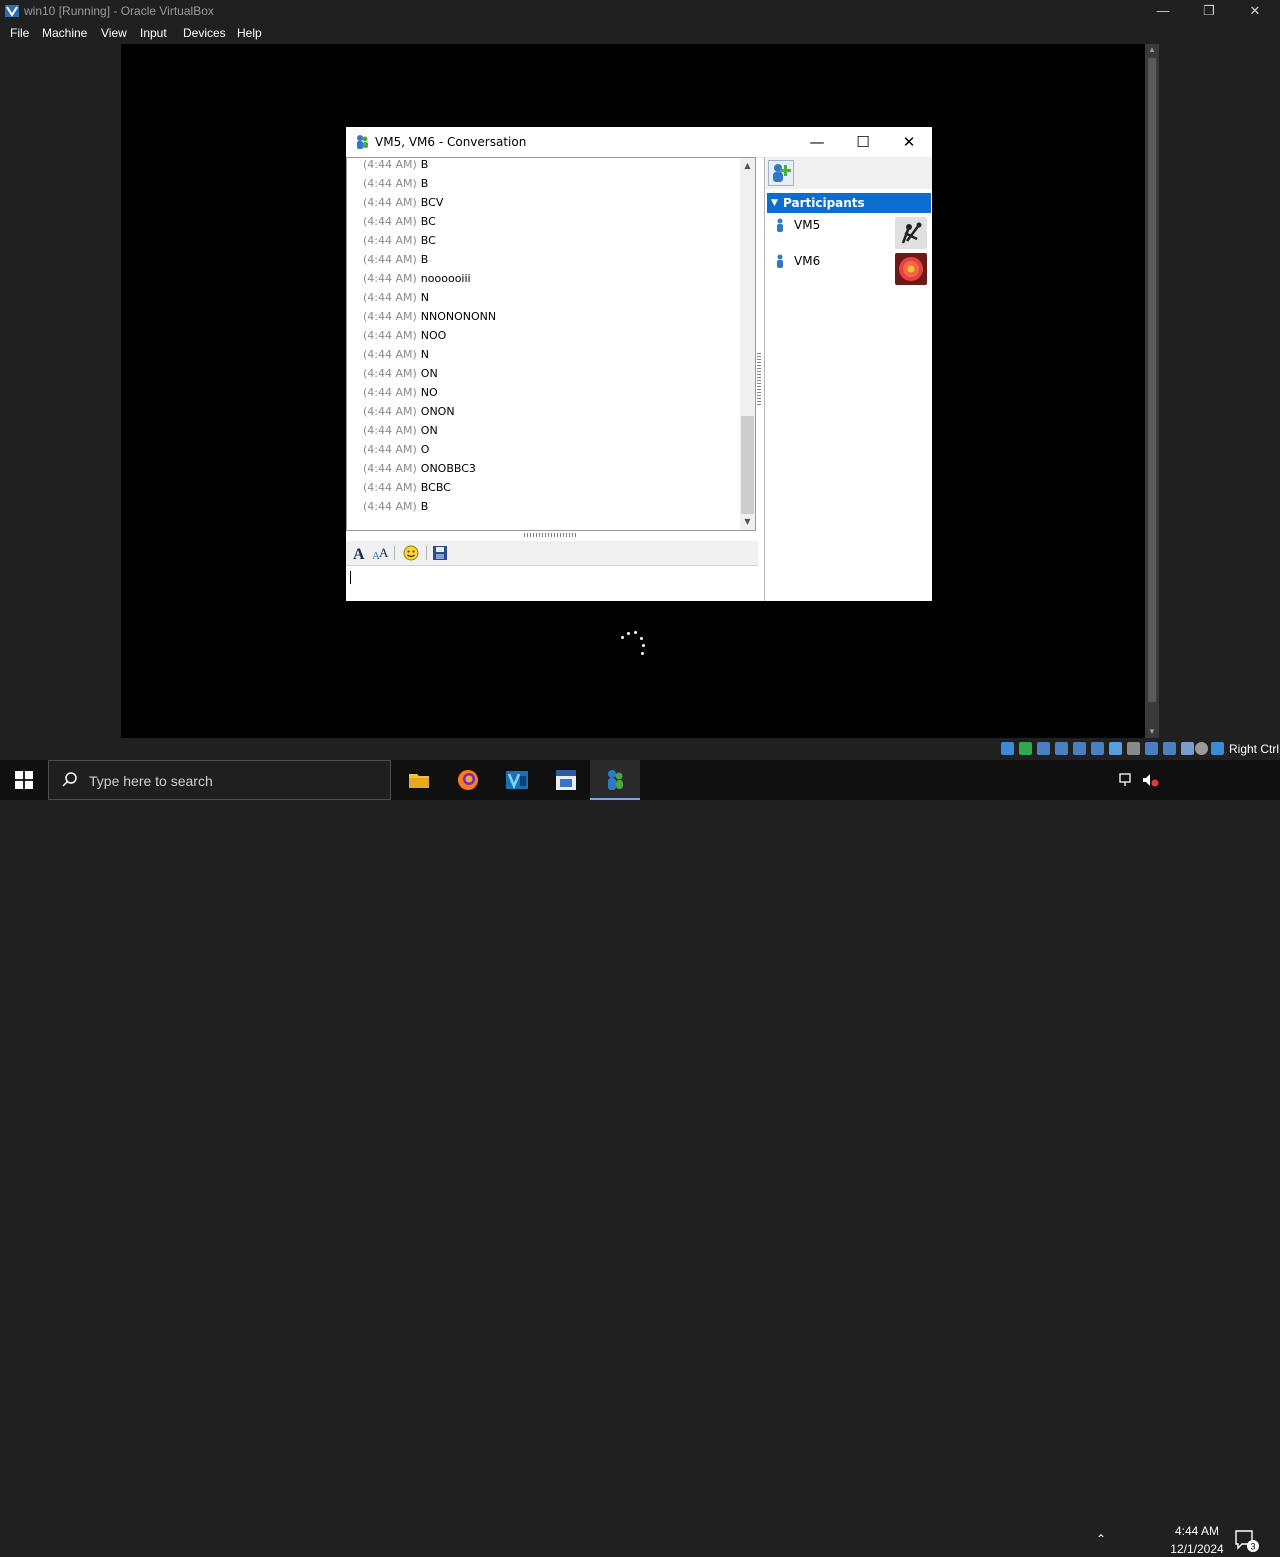 The height and width of the screenshot is (1557, 1280). I want to click on message-text: O, so click(425, 449).